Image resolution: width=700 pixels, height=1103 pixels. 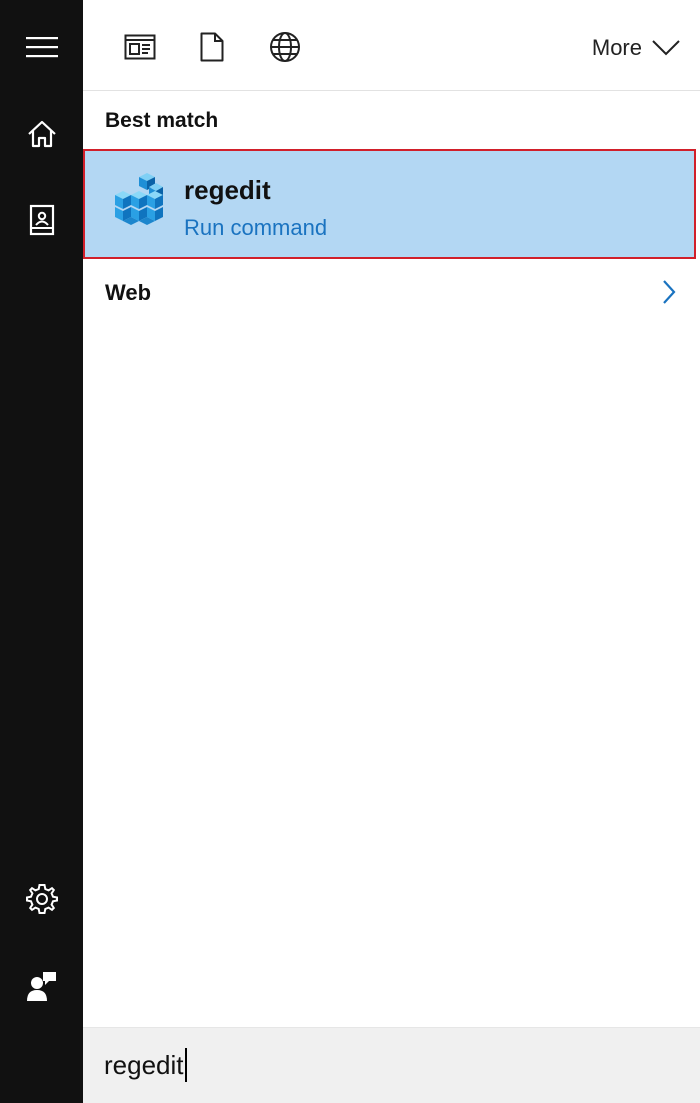 I want to click on apps-filter-button, so click(x=140, y=47).